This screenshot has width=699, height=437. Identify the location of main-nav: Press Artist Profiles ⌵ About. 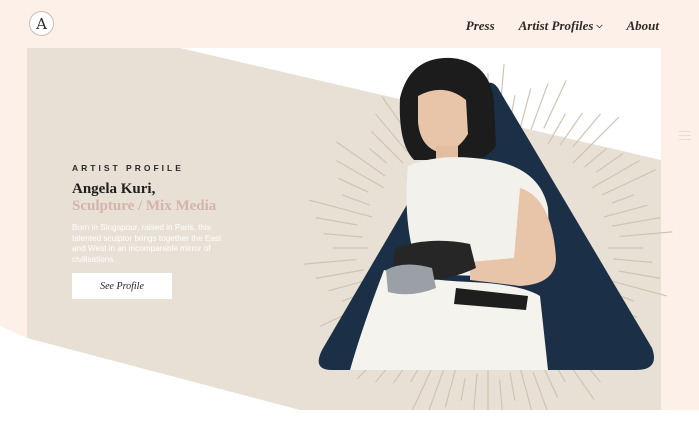
(562, 26).